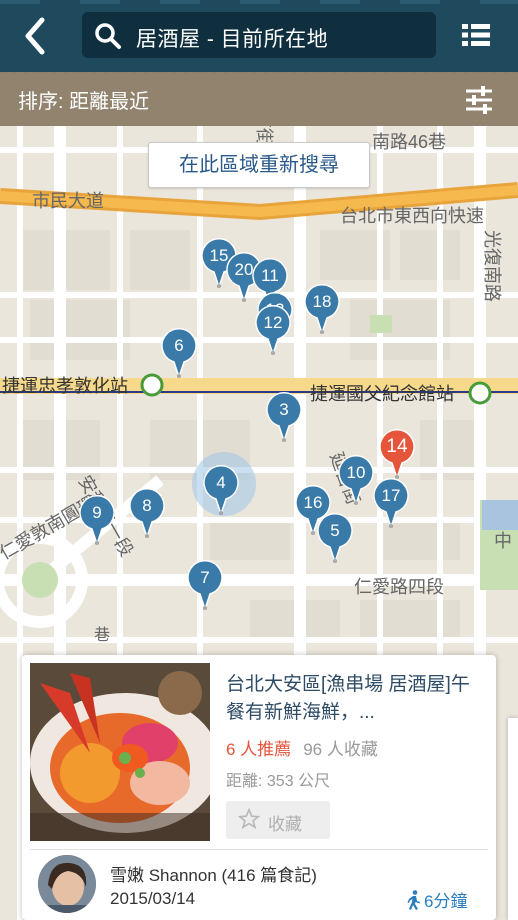 Image resolution: width=518 pixels, height=920 pixels. I want to click on filter-button, so click(479, 100).